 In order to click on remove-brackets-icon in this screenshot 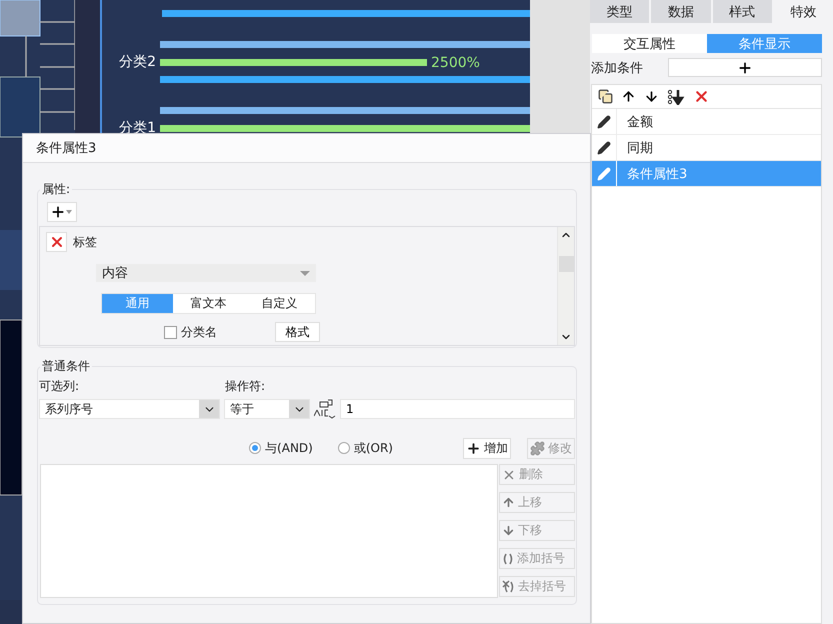, I will do `click(508, 586)`.